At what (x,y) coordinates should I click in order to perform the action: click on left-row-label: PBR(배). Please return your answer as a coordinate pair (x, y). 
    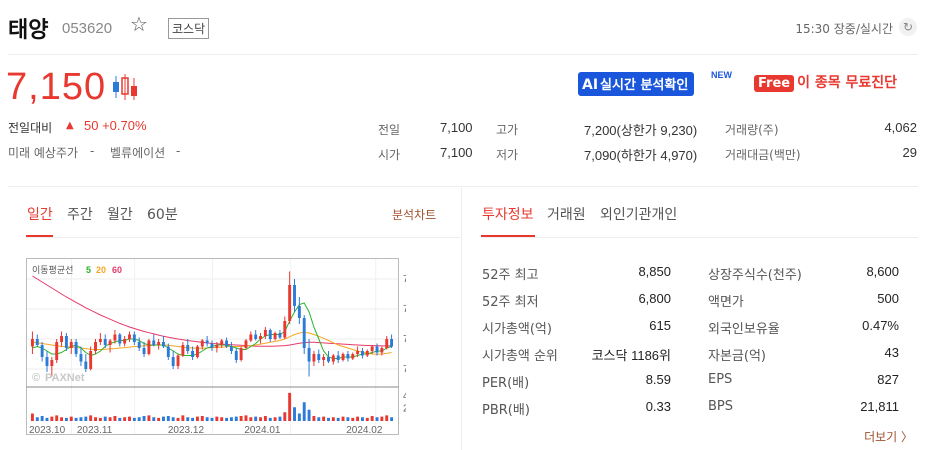
    Looking at the image, I should click on (506, 410).